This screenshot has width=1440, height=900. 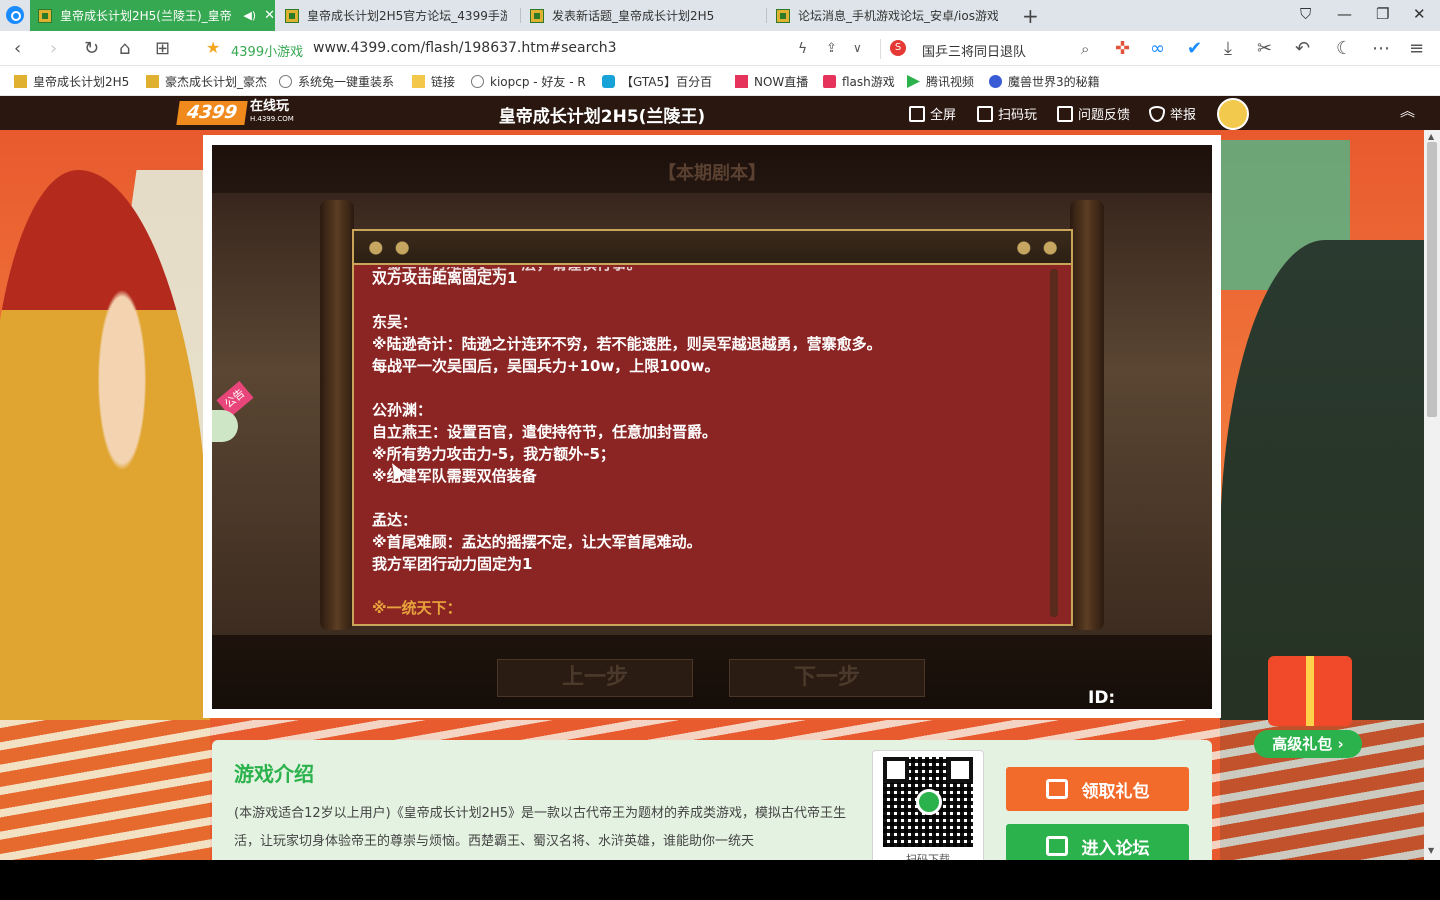 I want to click on bookmark-item: 皇帝成长计划2H5, so click(x=71, y=81).